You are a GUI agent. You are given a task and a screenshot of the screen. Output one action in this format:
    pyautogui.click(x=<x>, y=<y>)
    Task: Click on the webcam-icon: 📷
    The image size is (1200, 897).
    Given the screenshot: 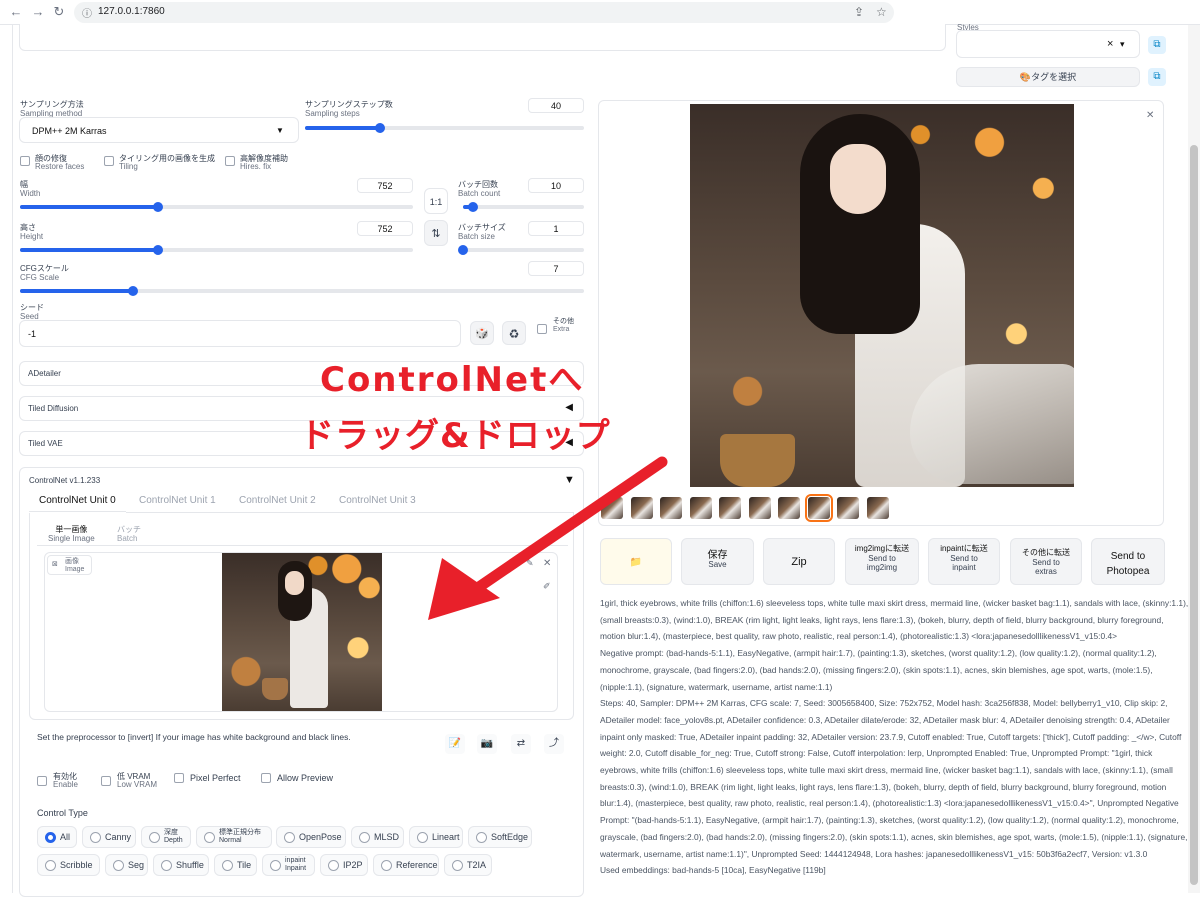 What is the action you would take?
    pyautogui.click(x=487, y=744)
    